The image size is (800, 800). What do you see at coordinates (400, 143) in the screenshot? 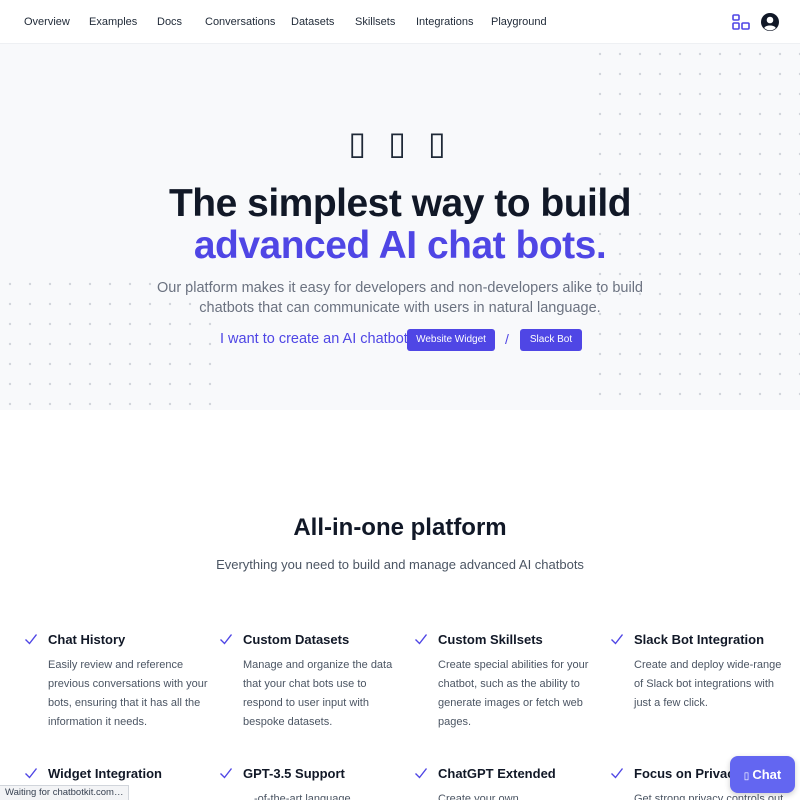
I see `hero-emoji-glyphs: ▯ ▯ ▯` at bounding box center [400, 143].